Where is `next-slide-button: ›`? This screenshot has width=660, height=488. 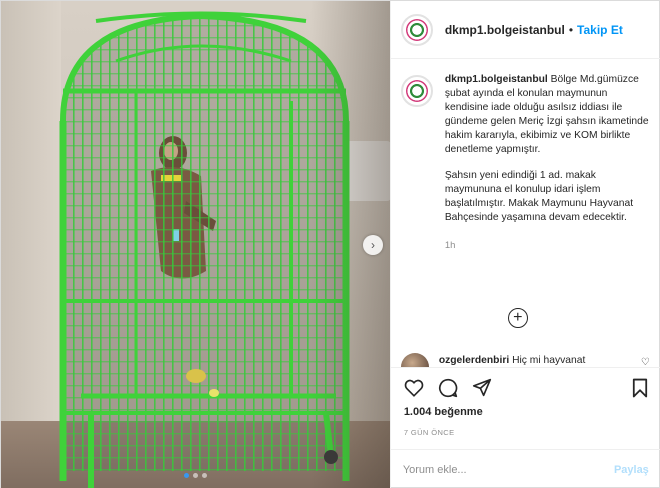
next-slide-button: › is located at coordinates (373, 245).